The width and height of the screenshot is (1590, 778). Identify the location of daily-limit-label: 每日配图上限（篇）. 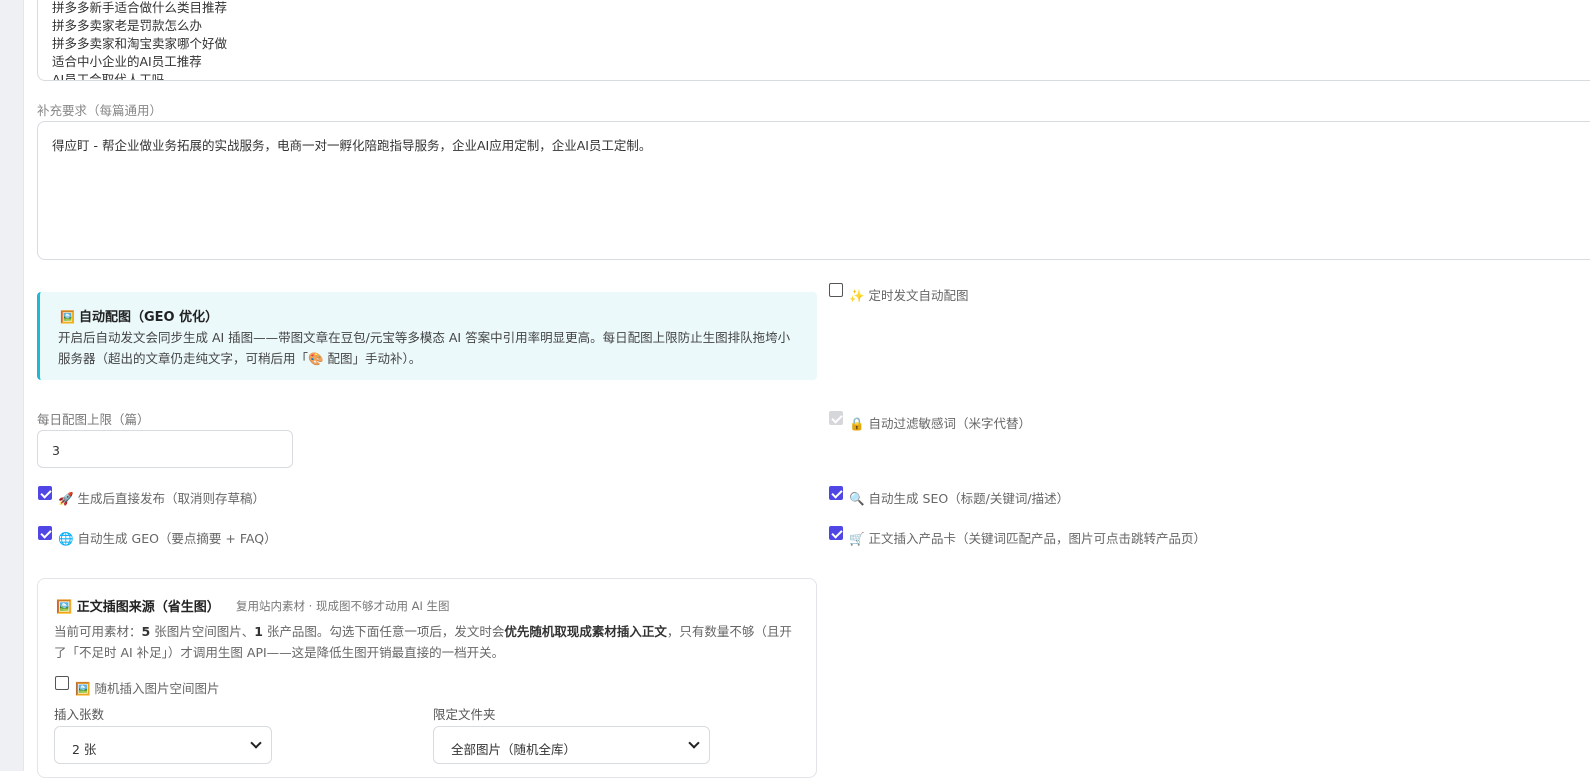
(93, 419).